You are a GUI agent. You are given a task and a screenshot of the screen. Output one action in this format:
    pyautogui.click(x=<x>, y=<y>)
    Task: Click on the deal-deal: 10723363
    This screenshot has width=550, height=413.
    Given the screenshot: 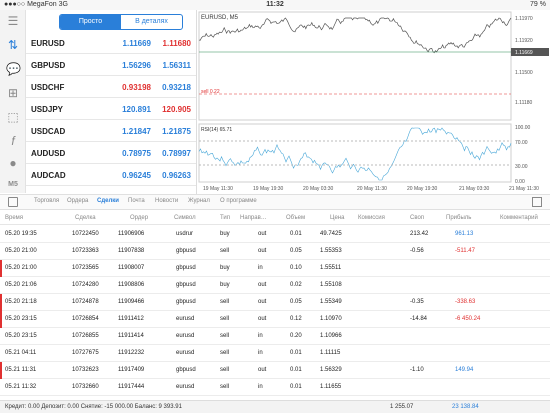 What is the action you would take?
    pyautogui.click(x=85, y=251)
    